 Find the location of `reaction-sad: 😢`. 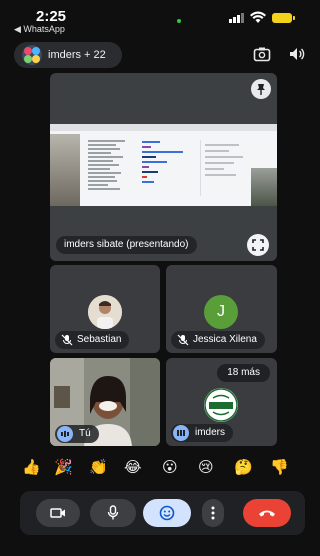

reaction-sad: 😢 is located at coordinates (206, 468).